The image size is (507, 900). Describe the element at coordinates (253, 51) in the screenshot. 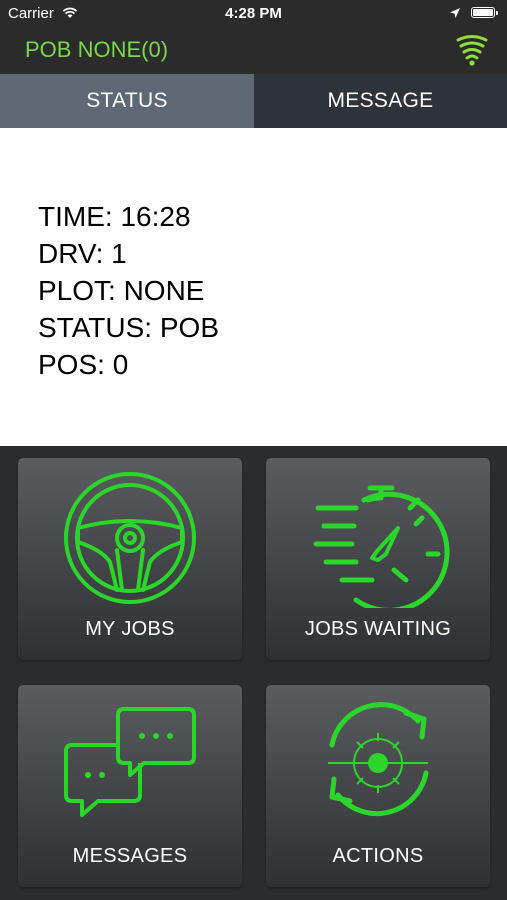

I see `nav-bar: POB NONE(0)` at that location.